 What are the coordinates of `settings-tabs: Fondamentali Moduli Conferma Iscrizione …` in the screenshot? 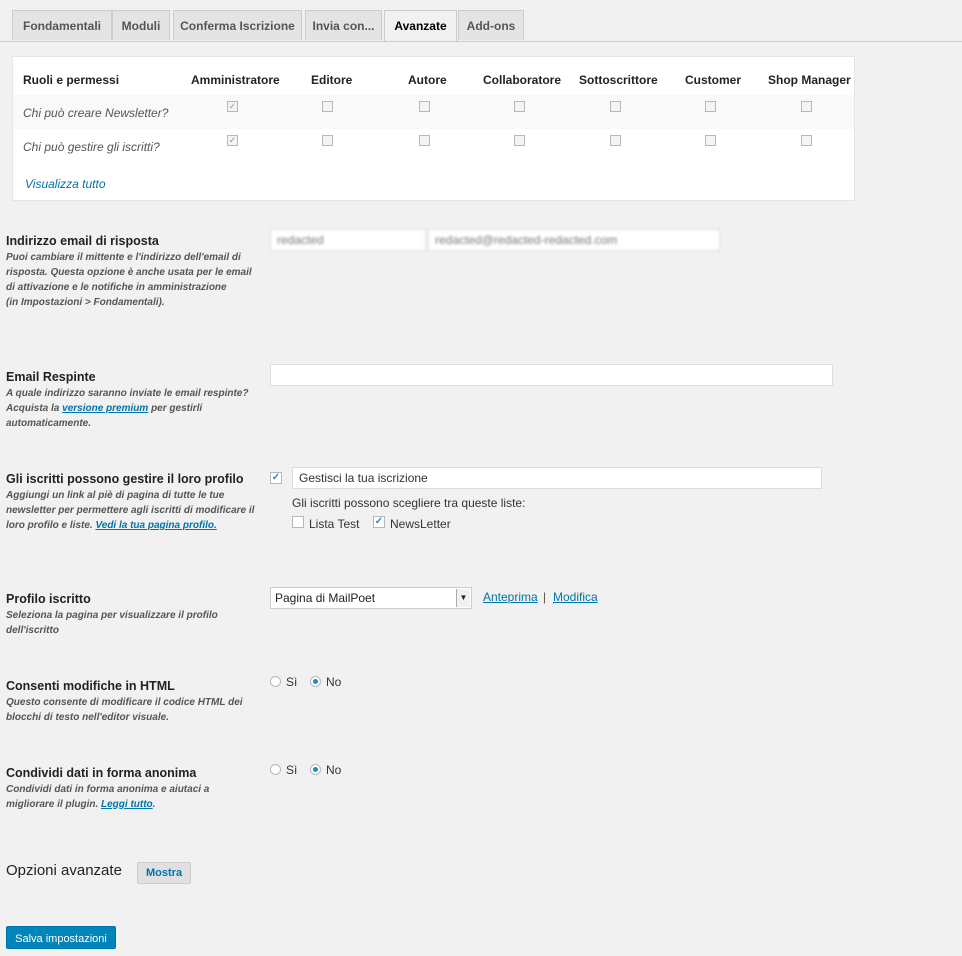 It's located at (481, 21).